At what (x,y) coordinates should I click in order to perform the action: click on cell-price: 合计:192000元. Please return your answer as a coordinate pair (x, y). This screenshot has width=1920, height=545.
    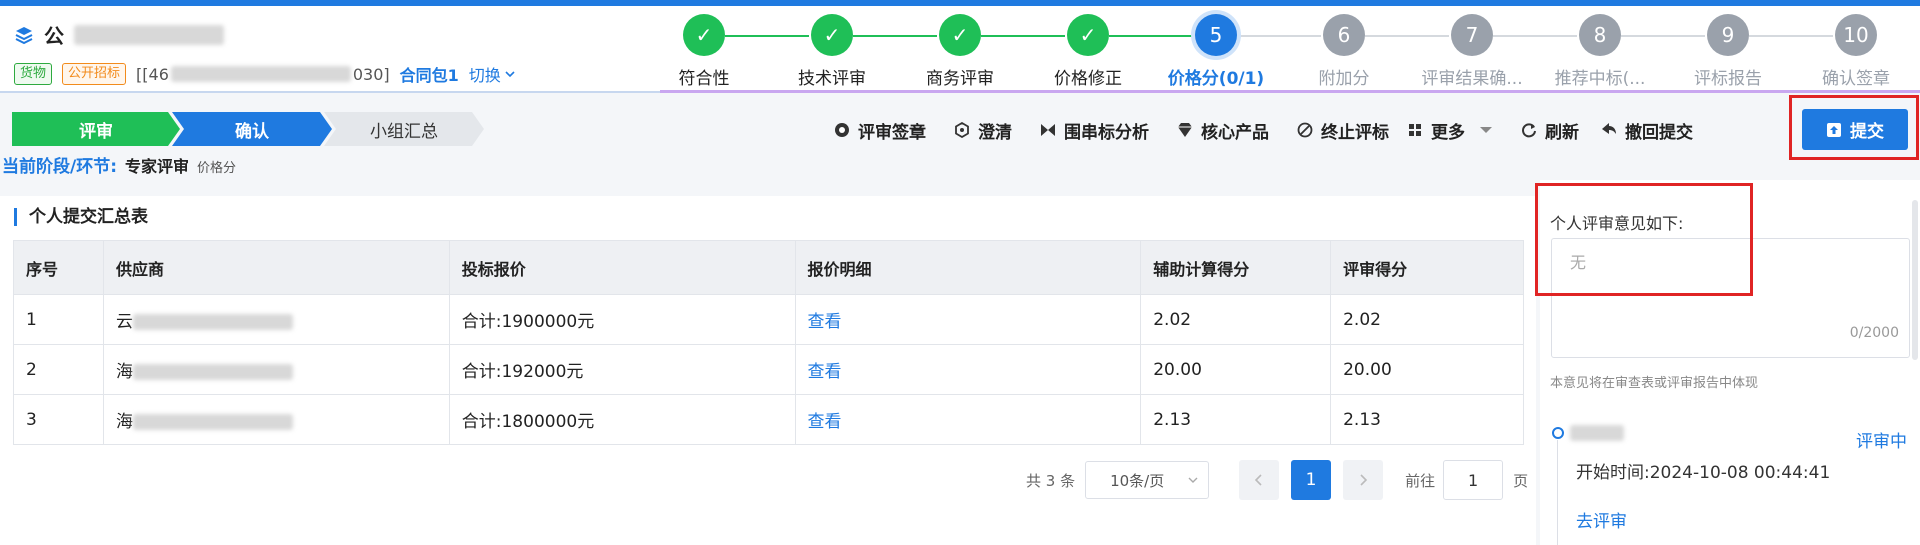
    Looking at the image, I should click on (622, 369).